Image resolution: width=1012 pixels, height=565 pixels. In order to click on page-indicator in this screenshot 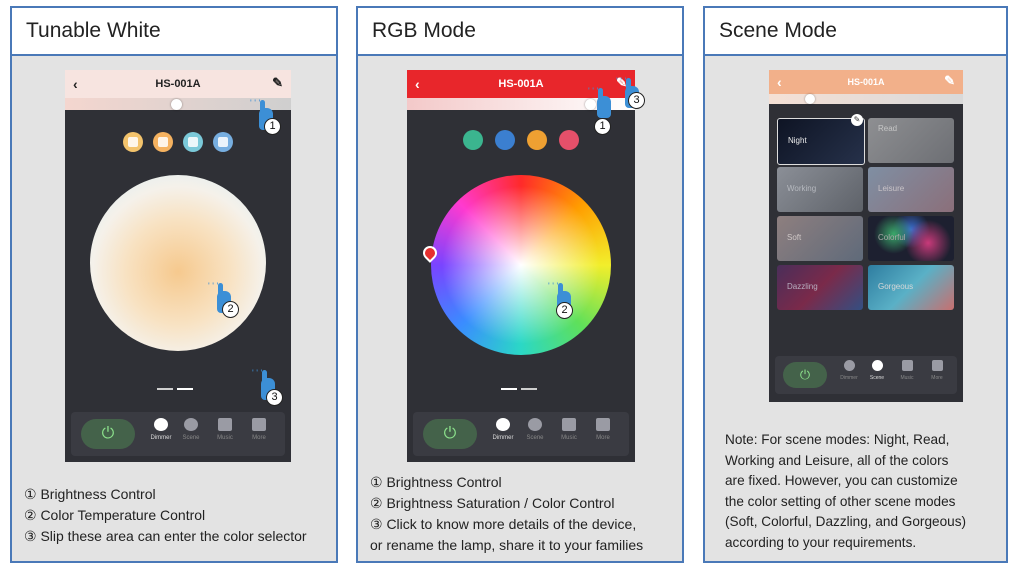, I will do `click(529, 389)`.